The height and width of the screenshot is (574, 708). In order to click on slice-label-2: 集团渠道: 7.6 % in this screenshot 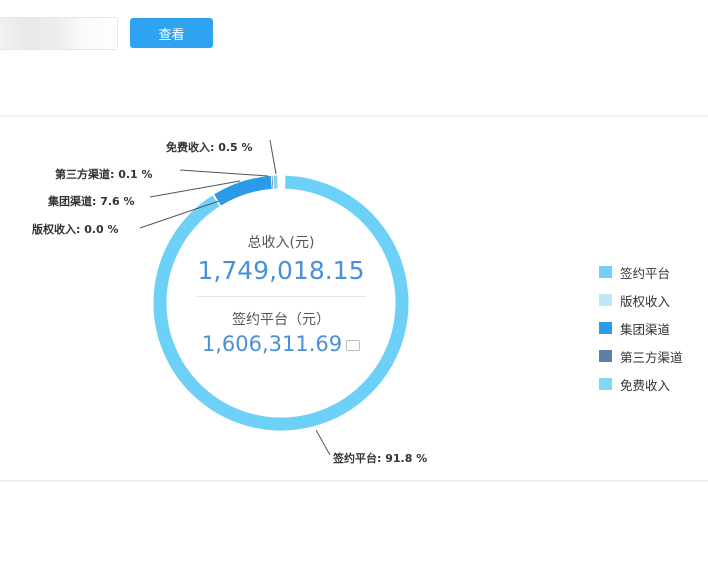, I will do `click(91, 201)`.